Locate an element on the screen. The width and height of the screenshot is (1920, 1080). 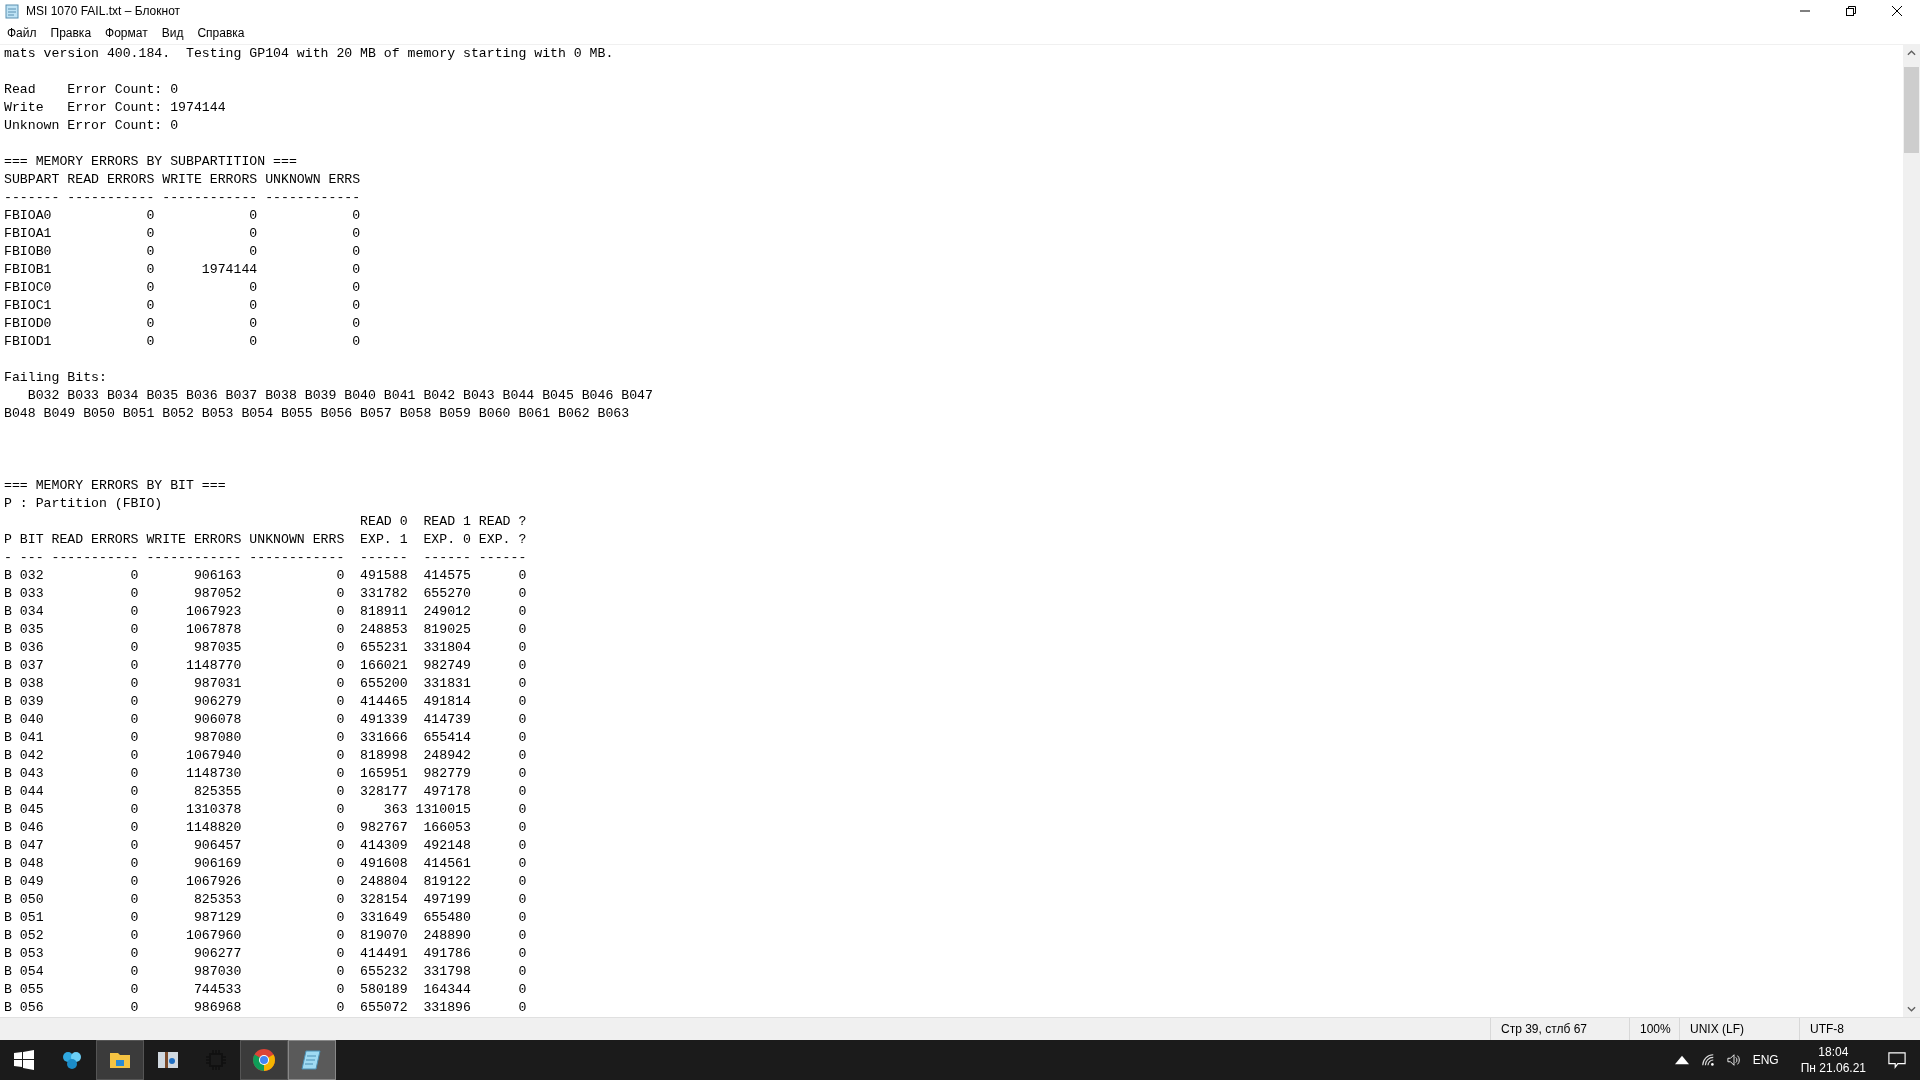
scroll-down-icon is located at coordinates (1911, 1009).